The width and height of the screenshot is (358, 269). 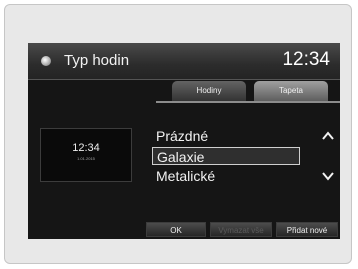 What do you see at coordinates (307, 229) in the screenshot?
I see `add-new-button: Přidat nové` at bounding box center [307, 229].